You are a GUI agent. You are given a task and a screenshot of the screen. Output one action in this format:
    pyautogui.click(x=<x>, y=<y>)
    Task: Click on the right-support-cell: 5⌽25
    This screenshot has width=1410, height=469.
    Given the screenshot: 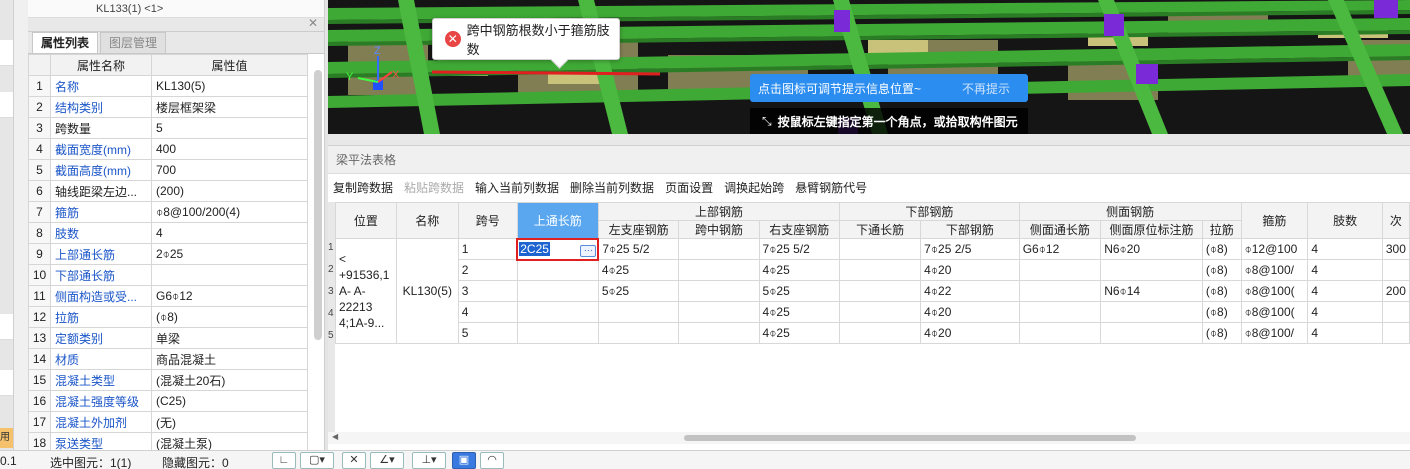 What is the action you would take?
    pyautogui.click(x=799, y=291)
    